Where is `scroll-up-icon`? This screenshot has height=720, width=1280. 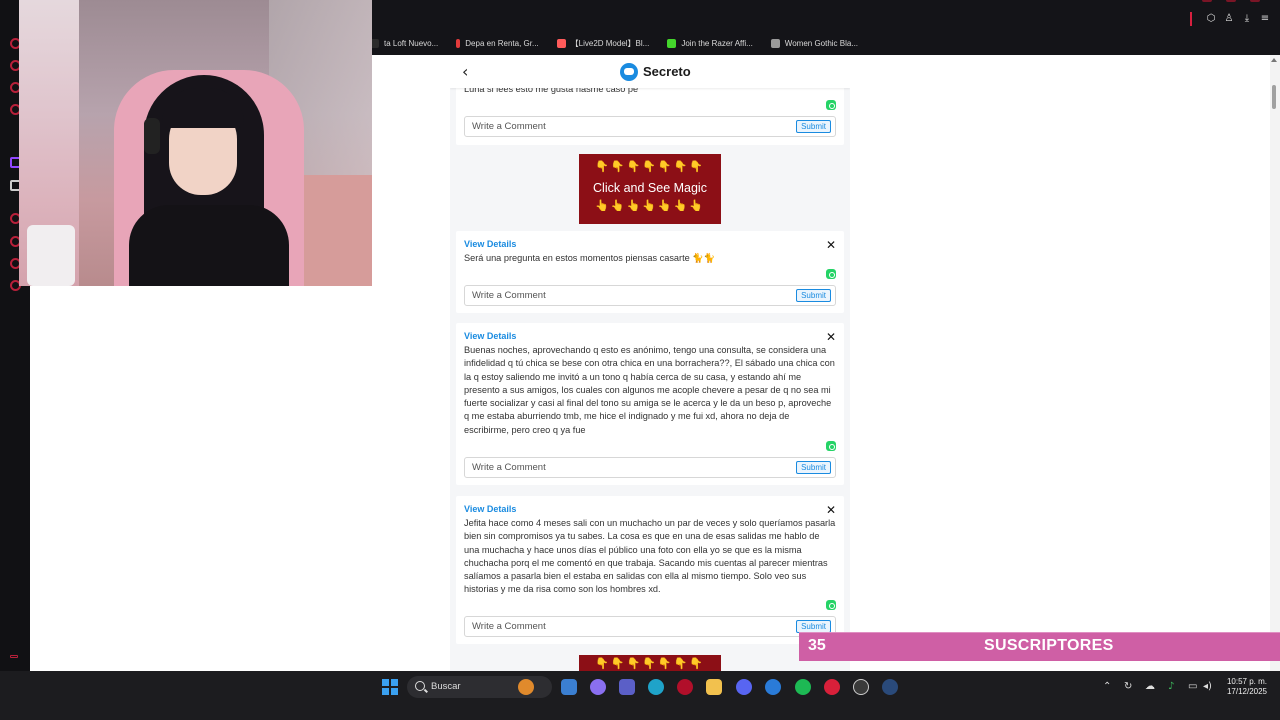 scroll-up-icon is located at coordinates (1274, 60).